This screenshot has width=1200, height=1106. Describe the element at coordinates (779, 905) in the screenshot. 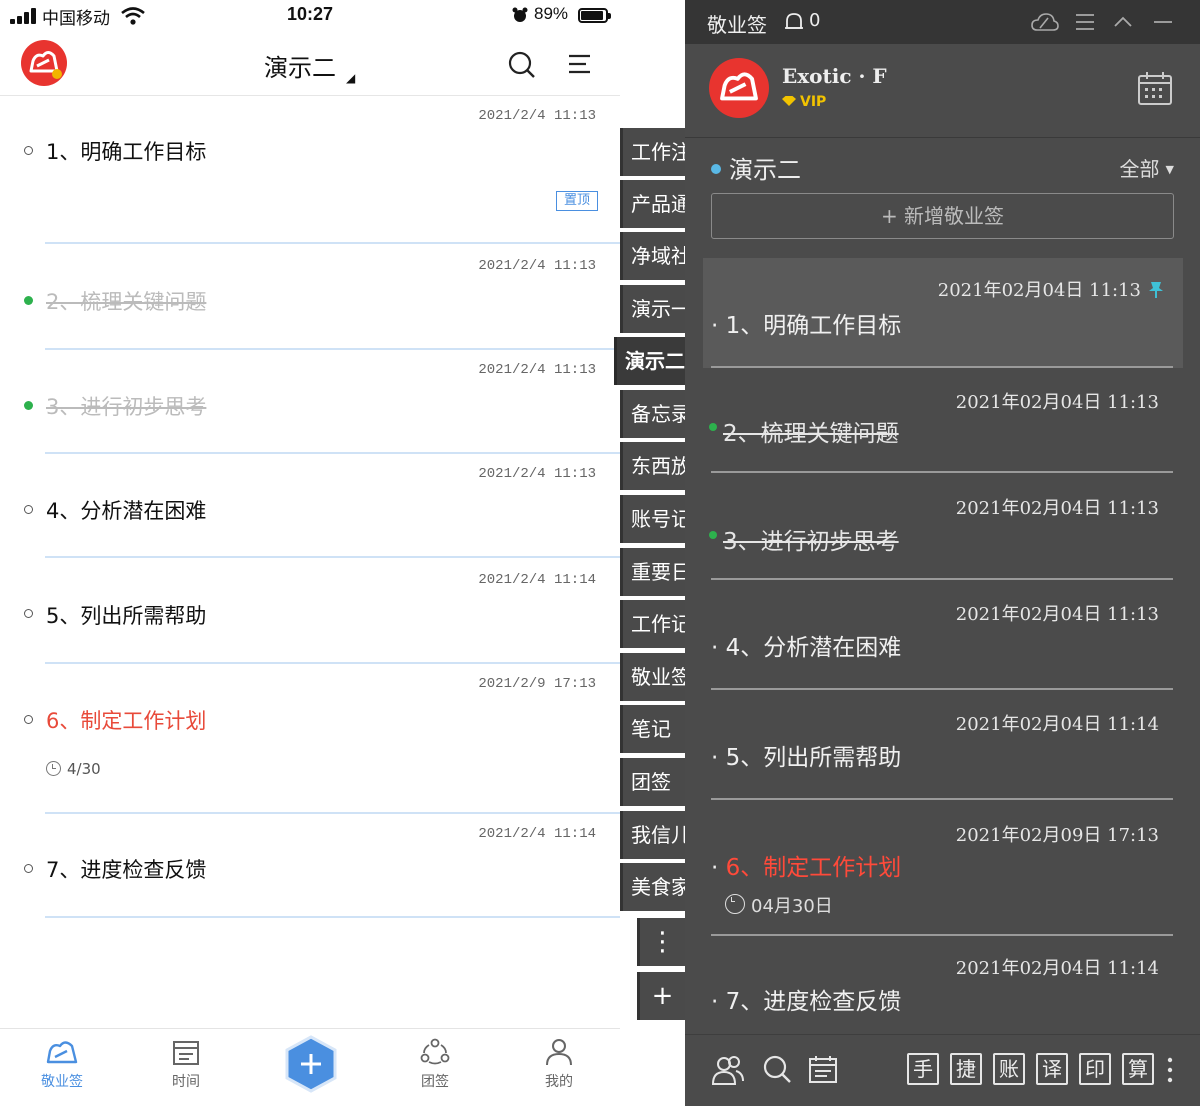

I see `note-due-date: 04月30日` at that location.